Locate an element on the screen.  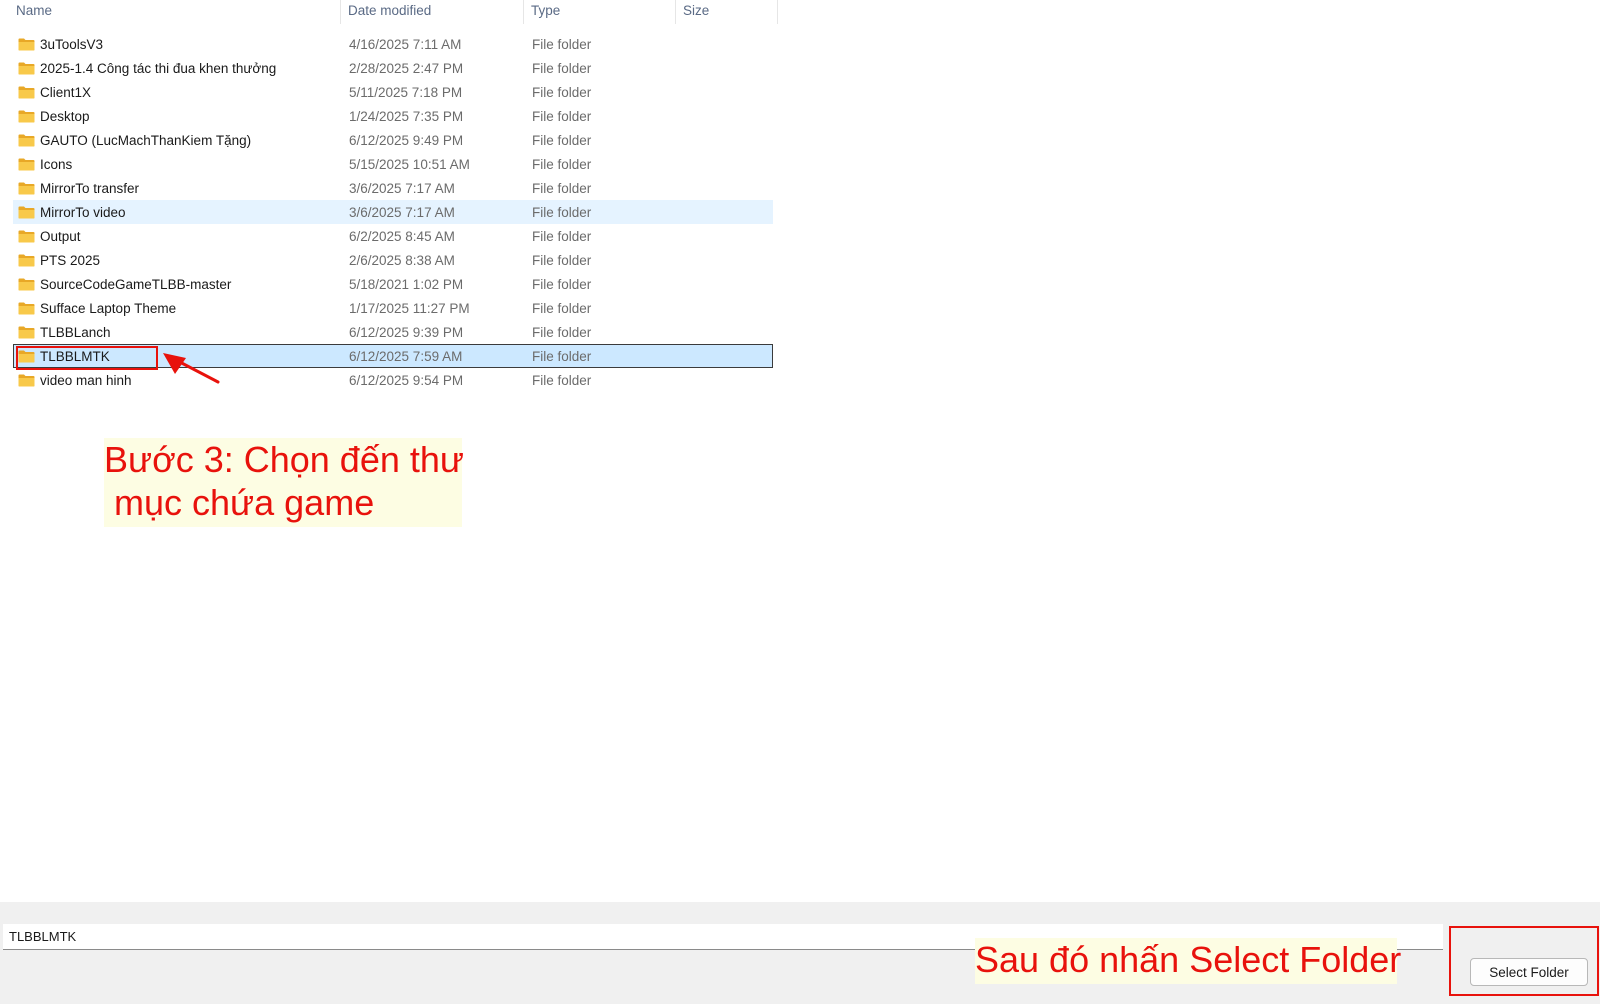
file-date-modified: 6/2/2025 8:45 AM is located at coordinates (402, 236).